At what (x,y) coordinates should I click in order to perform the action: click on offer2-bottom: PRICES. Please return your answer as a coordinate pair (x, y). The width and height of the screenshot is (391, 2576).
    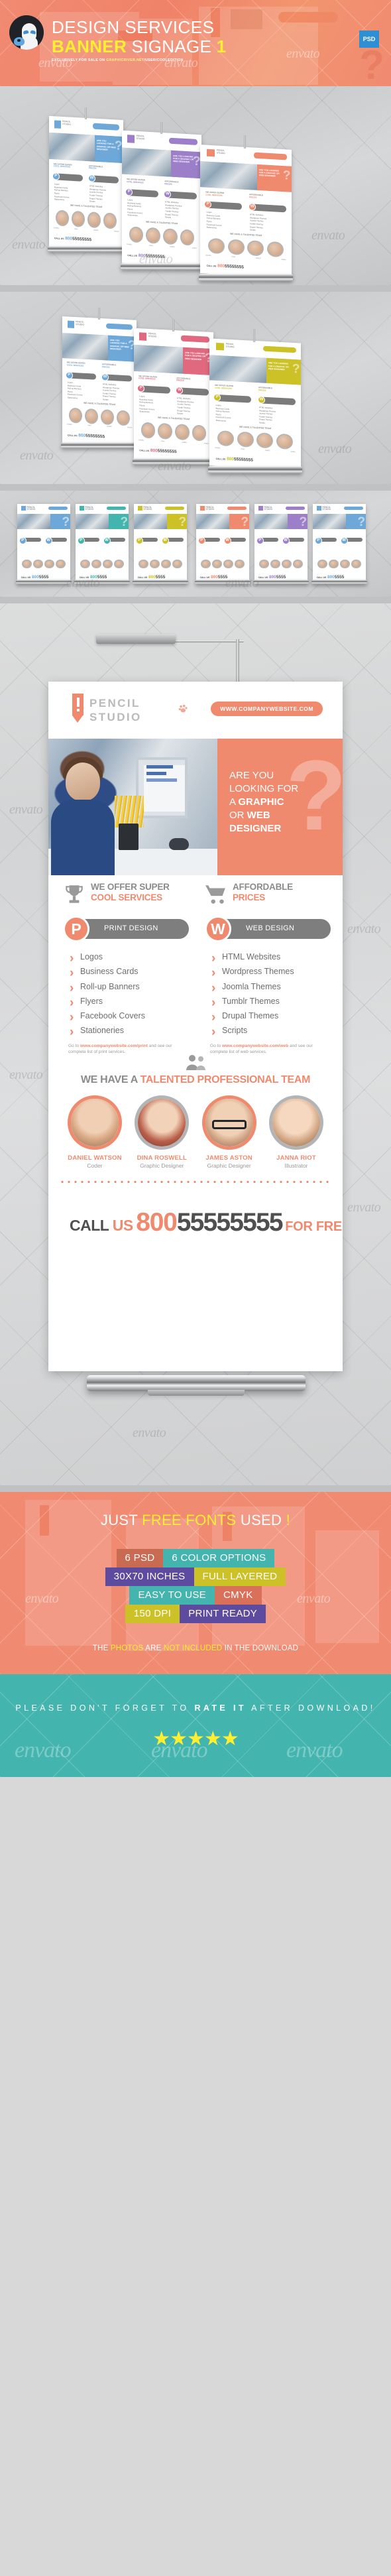
    Looking at the image, I should click on (249, 897).